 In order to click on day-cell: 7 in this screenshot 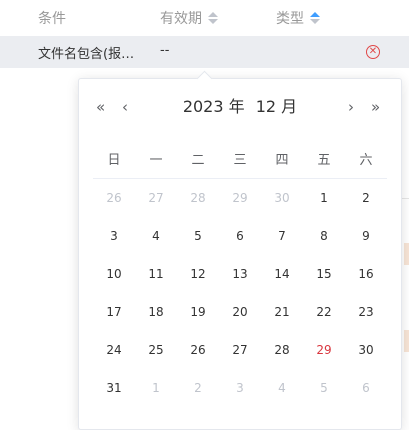, I will do `click(282, 236)`.